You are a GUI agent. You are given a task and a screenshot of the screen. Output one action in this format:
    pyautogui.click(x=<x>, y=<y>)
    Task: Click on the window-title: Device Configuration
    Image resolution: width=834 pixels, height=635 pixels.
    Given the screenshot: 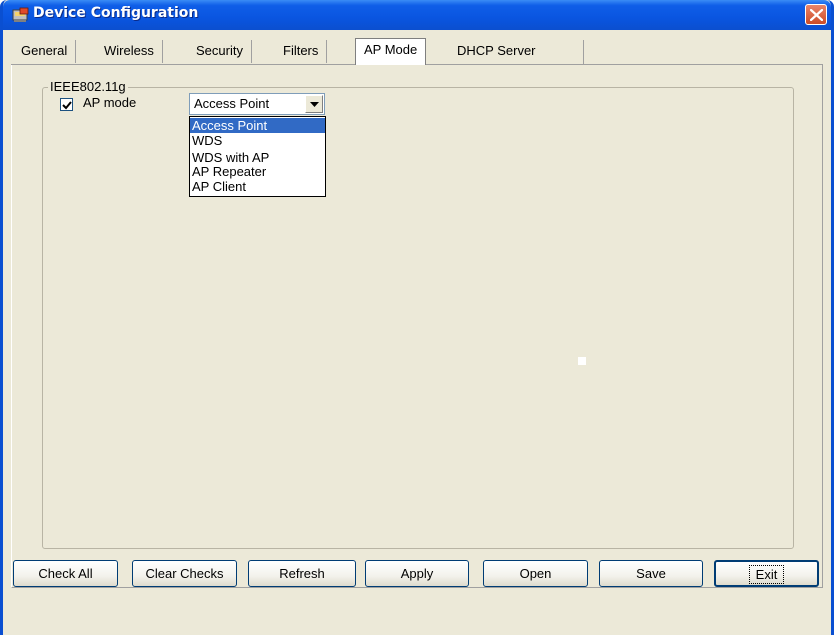 What is the action you would take?
    pyautogui.click(x=116, y=13)
    